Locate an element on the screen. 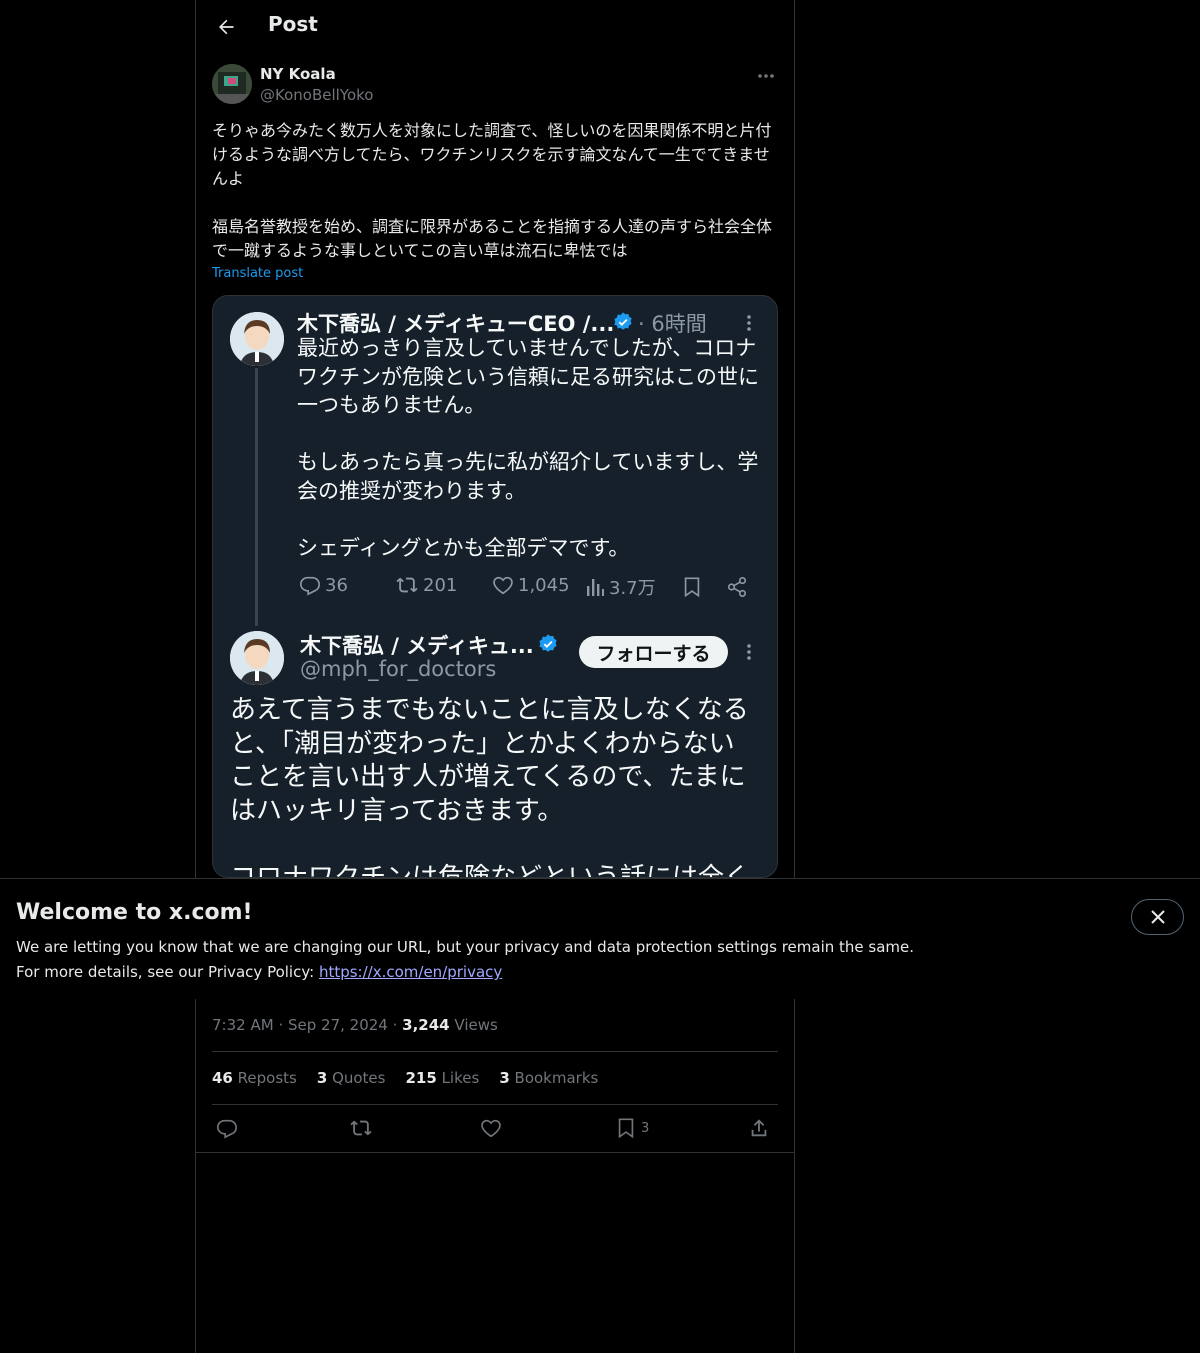 The height and width of the screenshot is (1353, 1200). back-button is located at coordinates (226, 27).